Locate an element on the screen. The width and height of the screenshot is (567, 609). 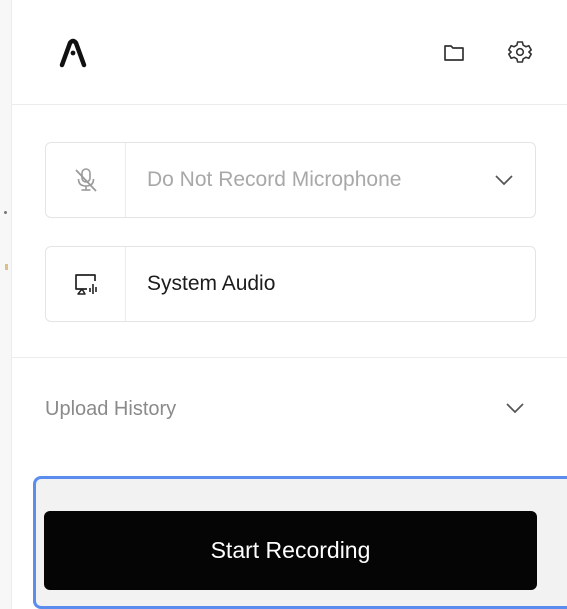
folder-icon is located at coordinates (454, 53).